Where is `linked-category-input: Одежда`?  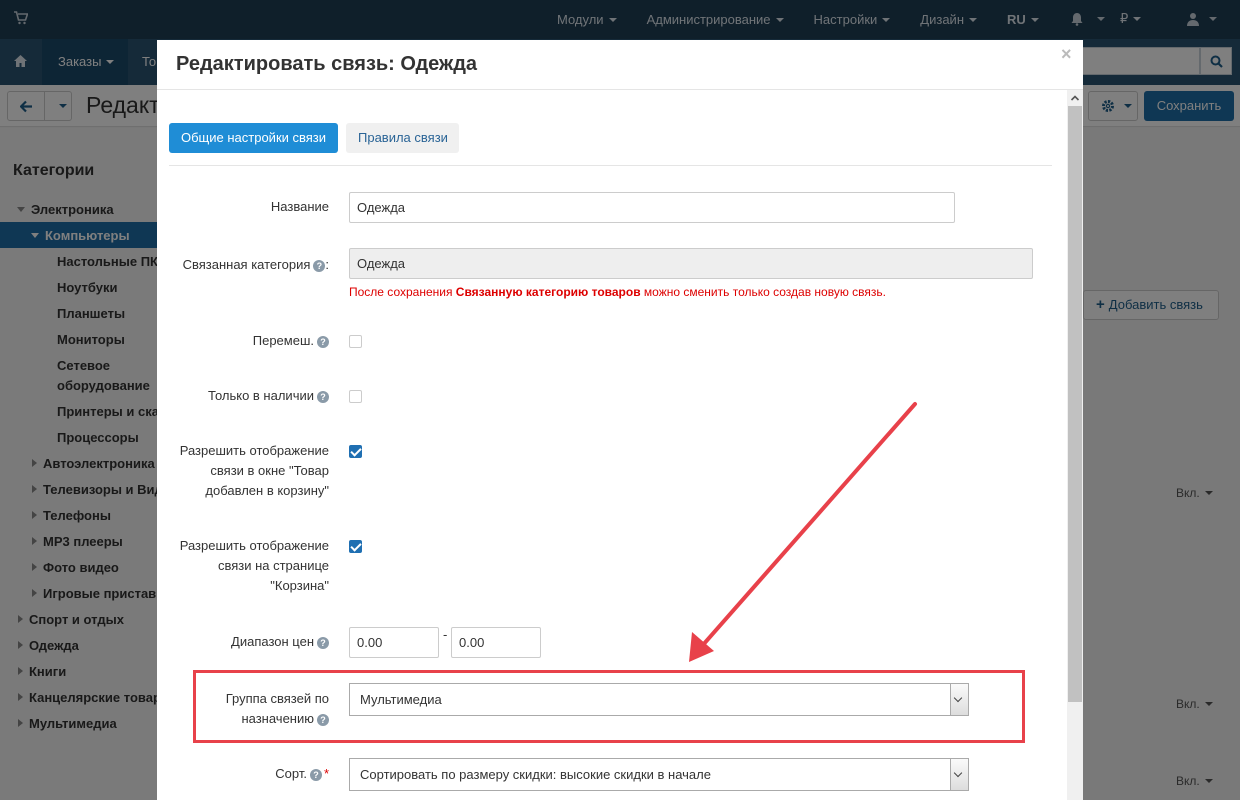
linked-category-input: Одежда is located at coordinates (691, 263).